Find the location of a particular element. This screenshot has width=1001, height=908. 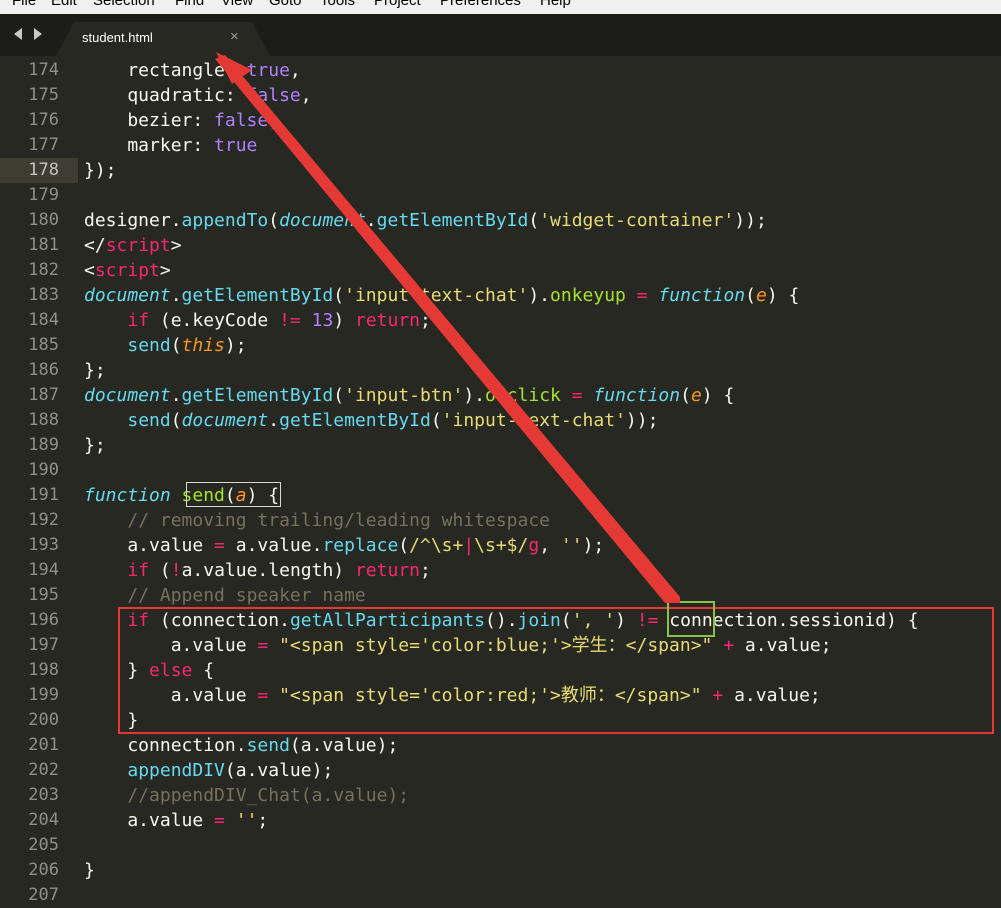

code-token: ) is located at coordinates (344, 320).